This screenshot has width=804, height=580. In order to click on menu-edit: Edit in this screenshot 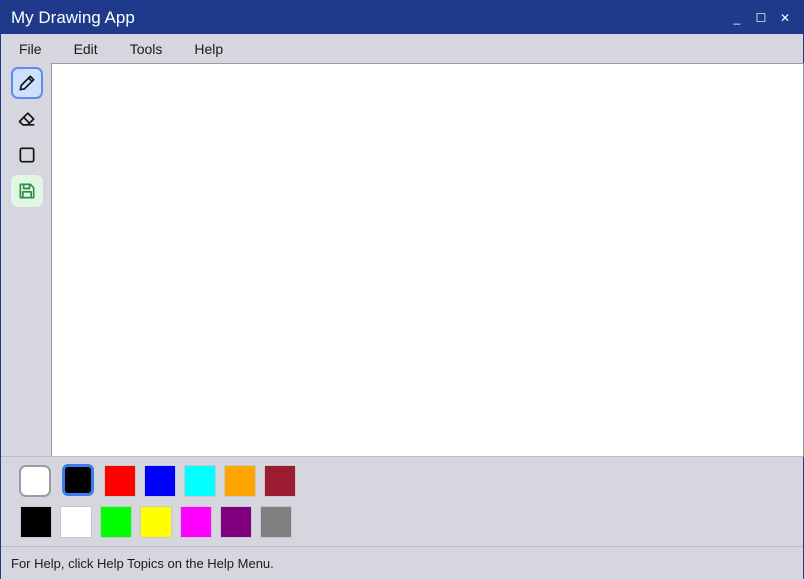, I will do `click(86, 49)`.